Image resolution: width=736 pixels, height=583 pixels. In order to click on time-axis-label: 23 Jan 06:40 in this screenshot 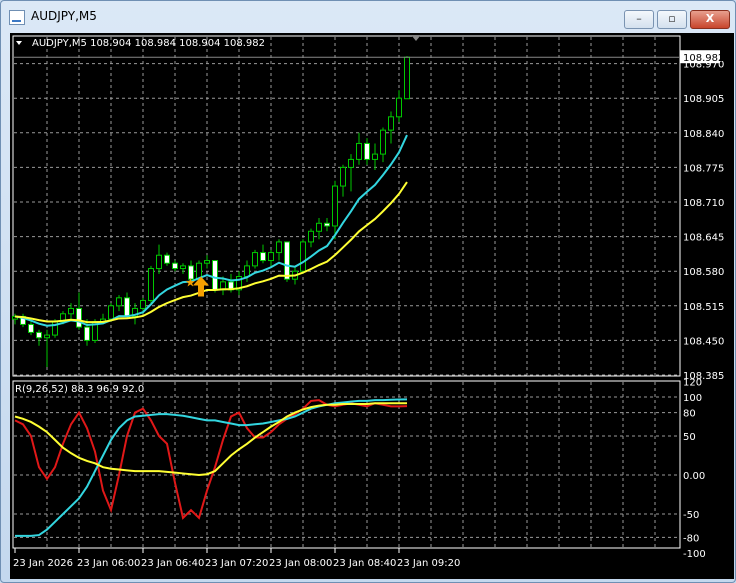, I will do `click(172, 563)`.